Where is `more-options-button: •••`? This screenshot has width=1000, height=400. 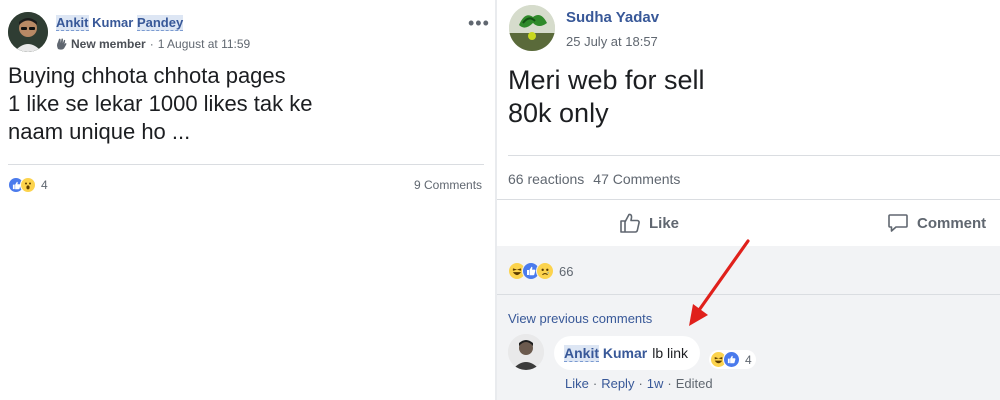 more-options-button: ••• is located at coordinates (479, 23).